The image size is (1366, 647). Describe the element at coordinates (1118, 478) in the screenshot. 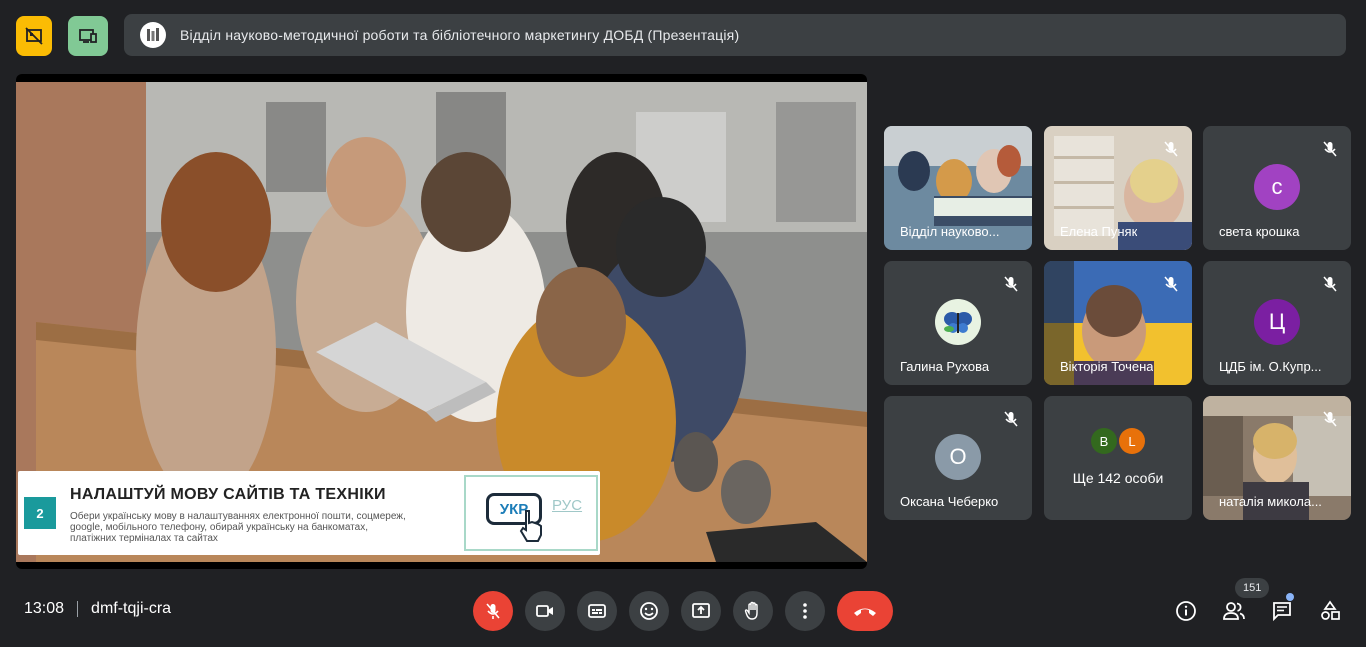

I see `more-participants-label: Ще 142 особи` at that location.